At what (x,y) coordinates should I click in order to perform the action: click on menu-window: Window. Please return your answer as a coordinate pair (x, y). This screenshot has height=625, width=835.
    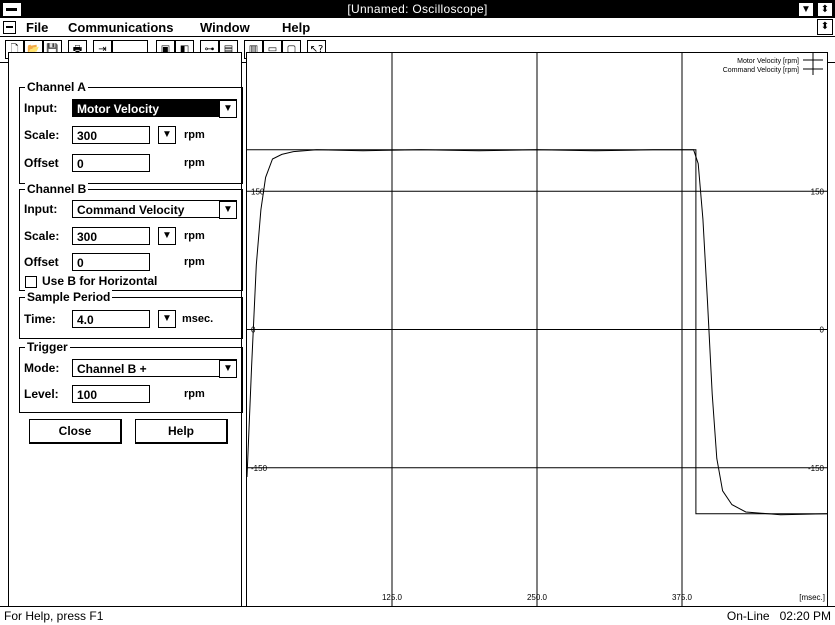
    Looking at the image, I should click on (225, 27).